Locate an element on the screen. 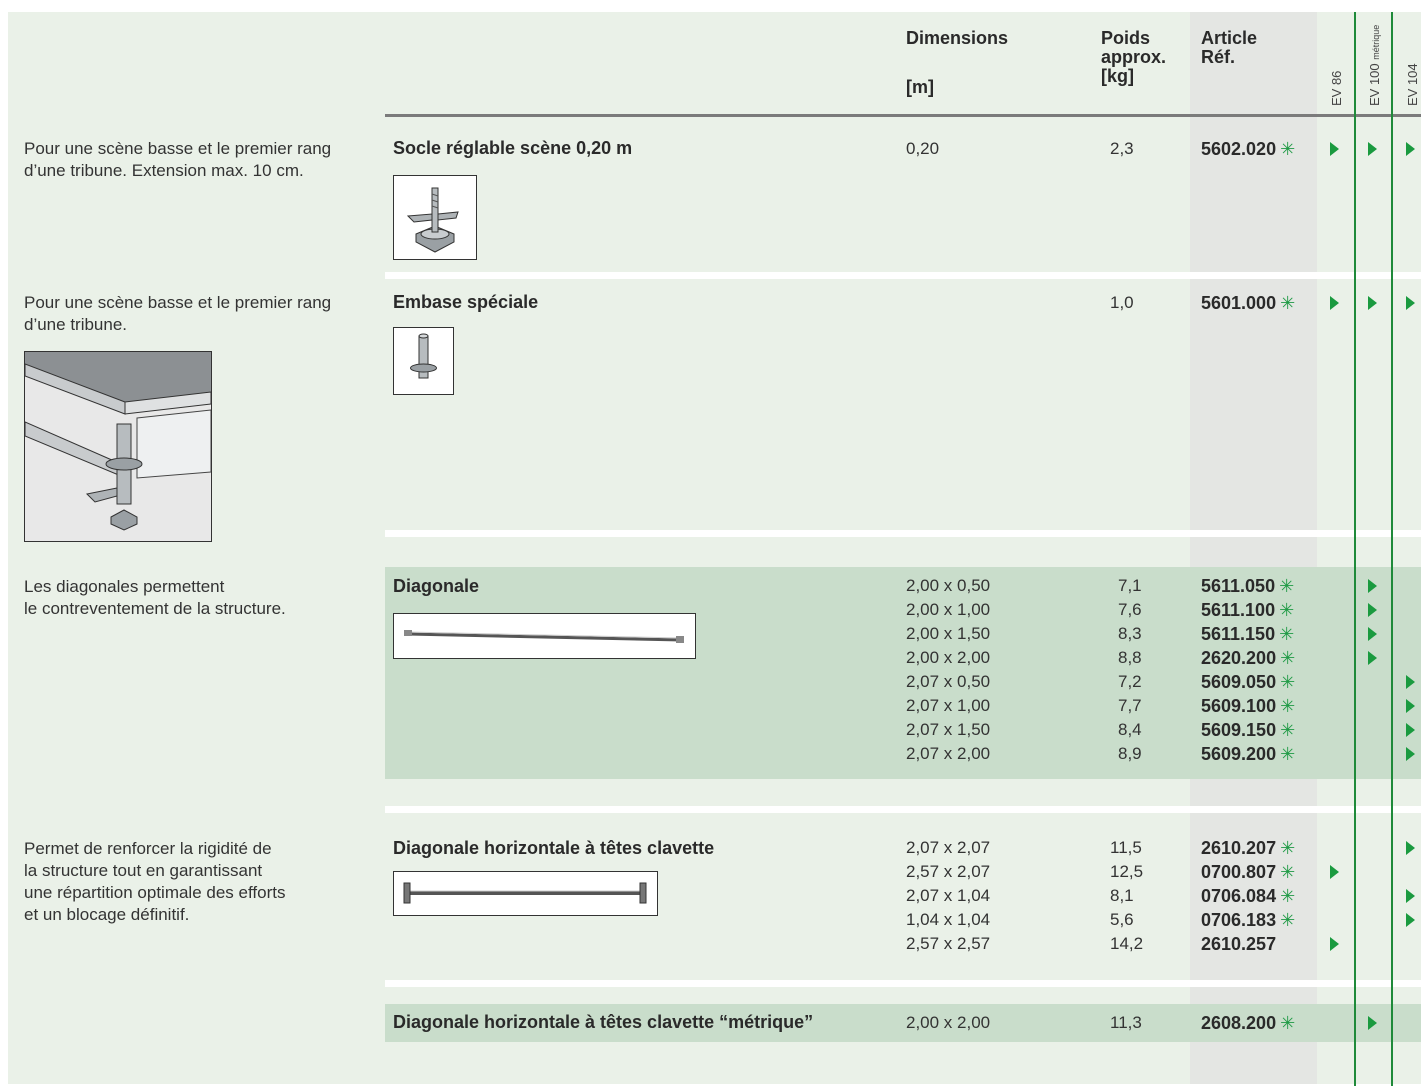  product-title: Diagonale is located at coordinates (436, 586).